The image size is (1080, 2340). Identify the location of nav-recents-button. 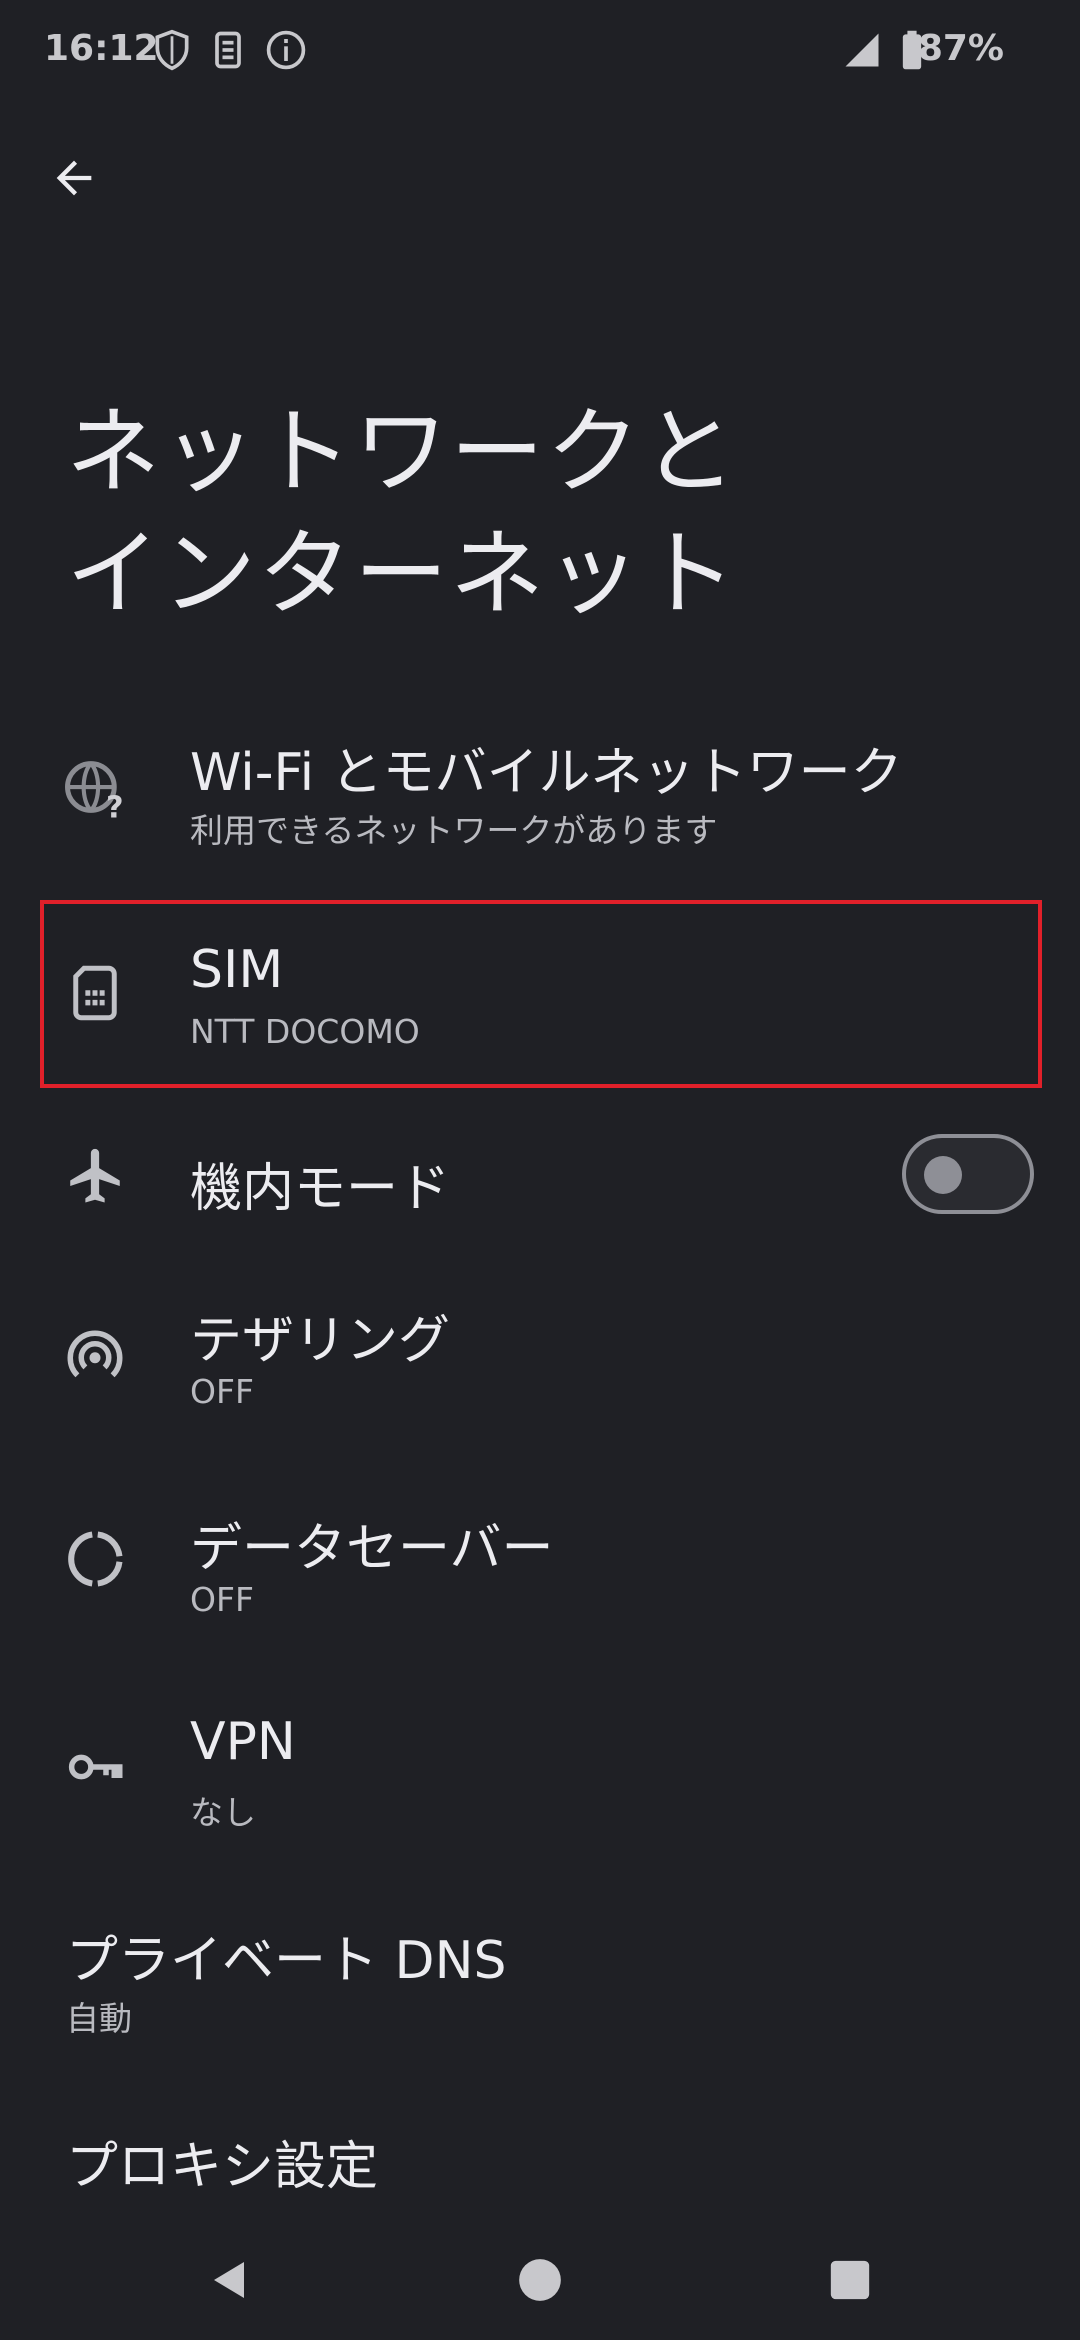
(850, 2280).